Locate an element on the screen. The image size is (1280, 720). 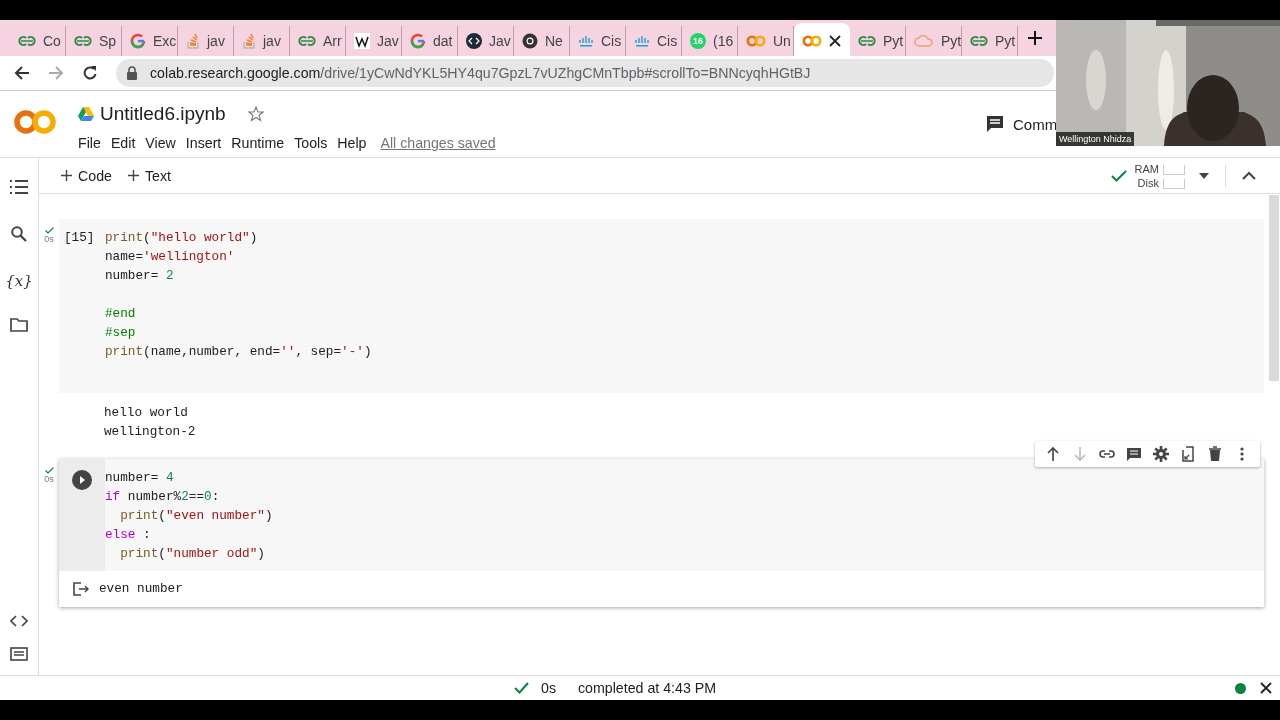
cell-output: hello world wellington-2 is located at coordinates (150, 422).